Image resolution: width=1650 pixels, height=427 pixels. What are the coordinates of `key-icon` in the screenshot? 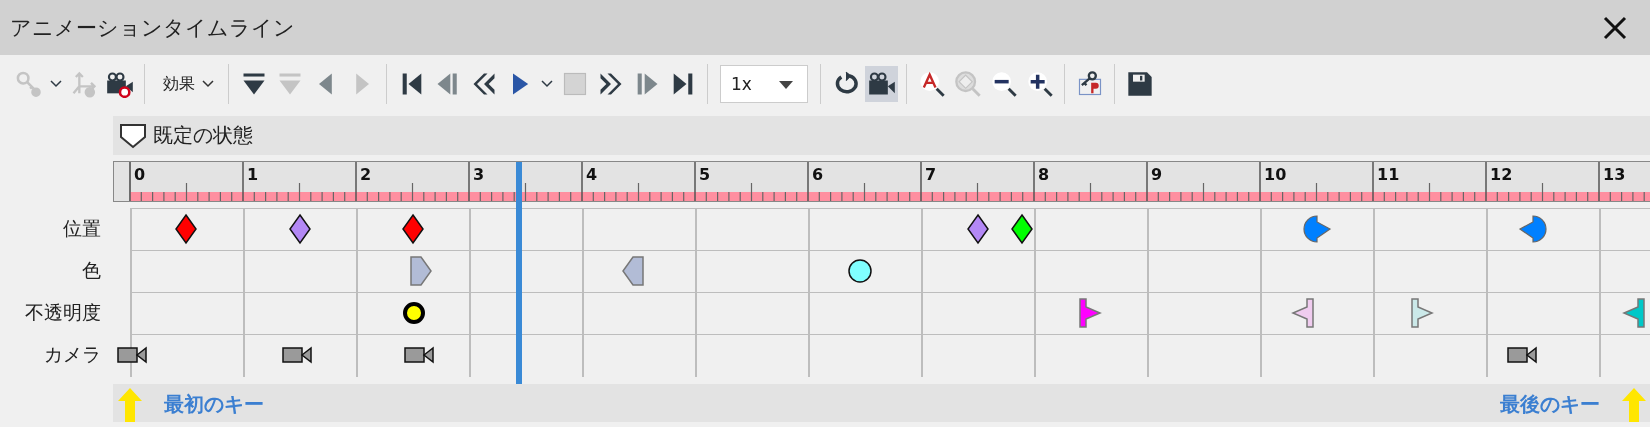 It's located at (28, 84).